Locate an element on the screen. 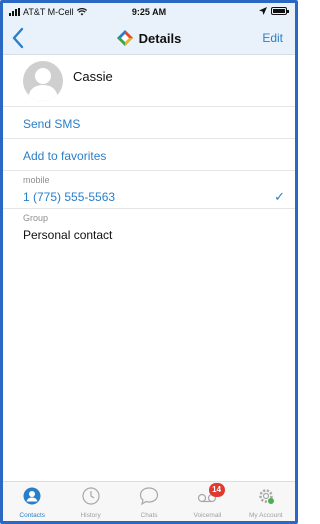 The image size is (320, 524). tab-label-voicemail: Voicemail is located at coordinates (207, 515).